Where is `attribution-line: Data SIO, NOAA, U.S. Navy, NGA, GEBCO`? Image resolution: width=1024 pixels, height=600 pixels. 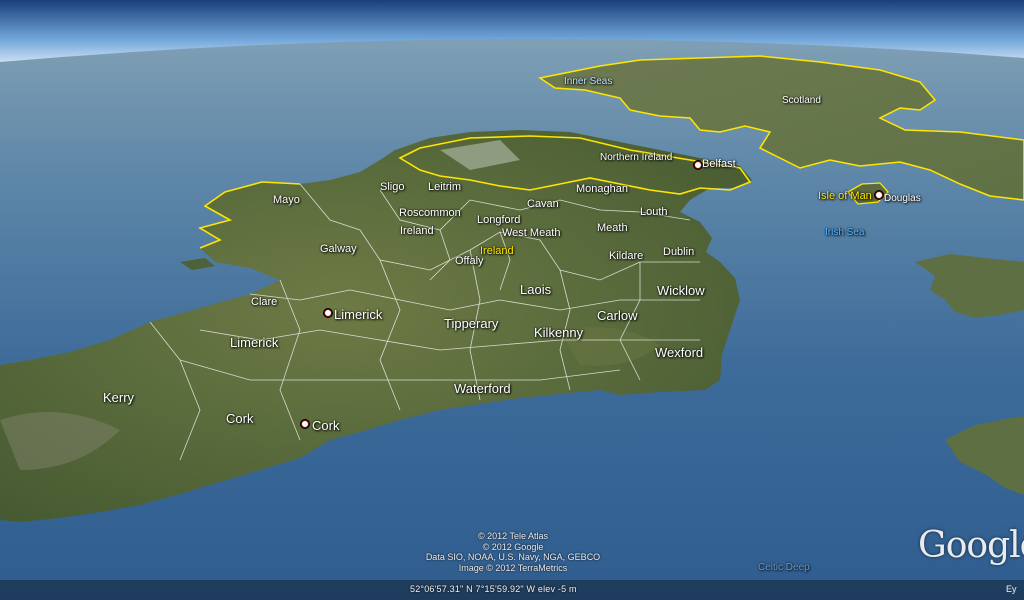
attribution-line: Data SIO, NOAA, U.S. Navy, NGA, GEBCO is located at coordinates (513, 557).